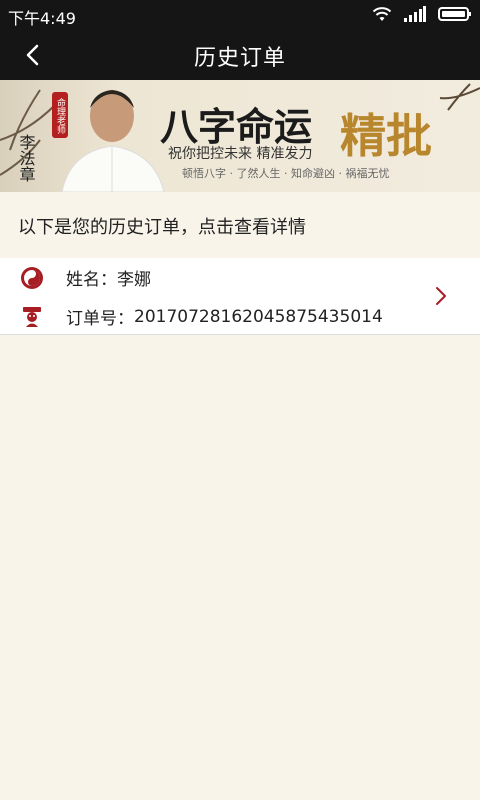  I want to click on banner-role: 命理老师, so click(60, 116).